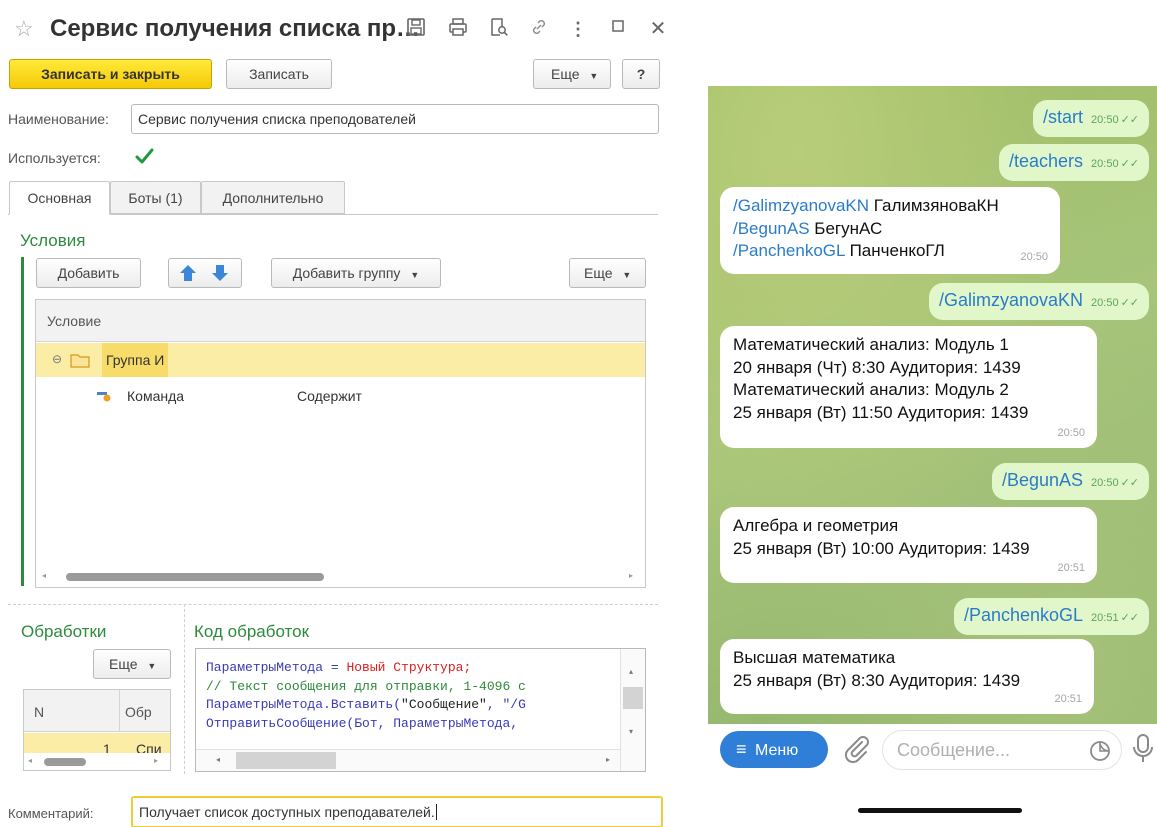 Image resolution: width=1157 pixels, height=827 pixels. What do you see at coordinates (58, 119) in the screenshot?
I see `name-label: Наименование:` at bounding box center [58, 119].